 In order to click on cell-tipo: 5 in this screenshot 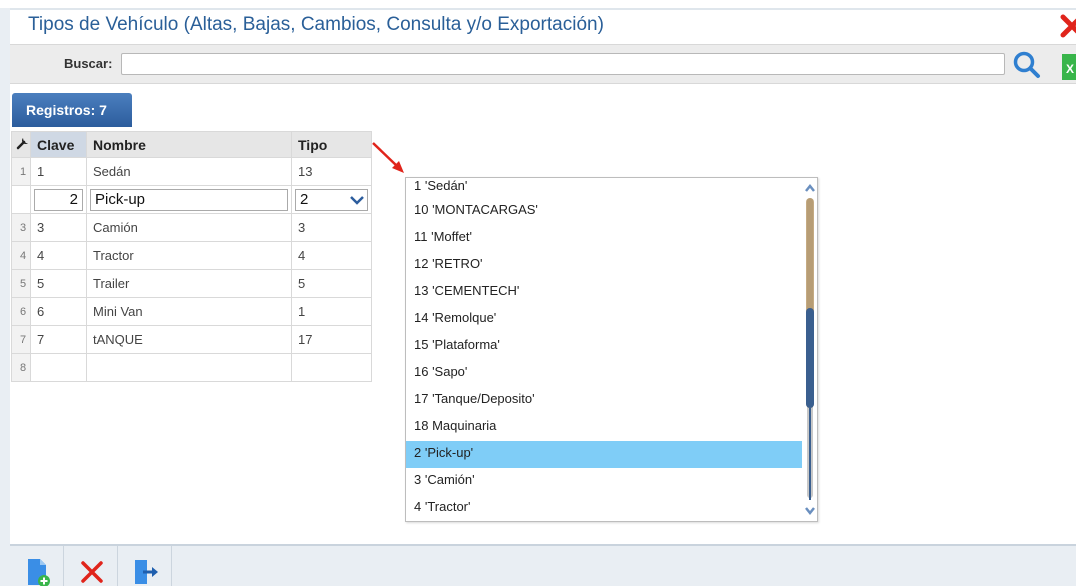, I will do `click(331, 283)`.